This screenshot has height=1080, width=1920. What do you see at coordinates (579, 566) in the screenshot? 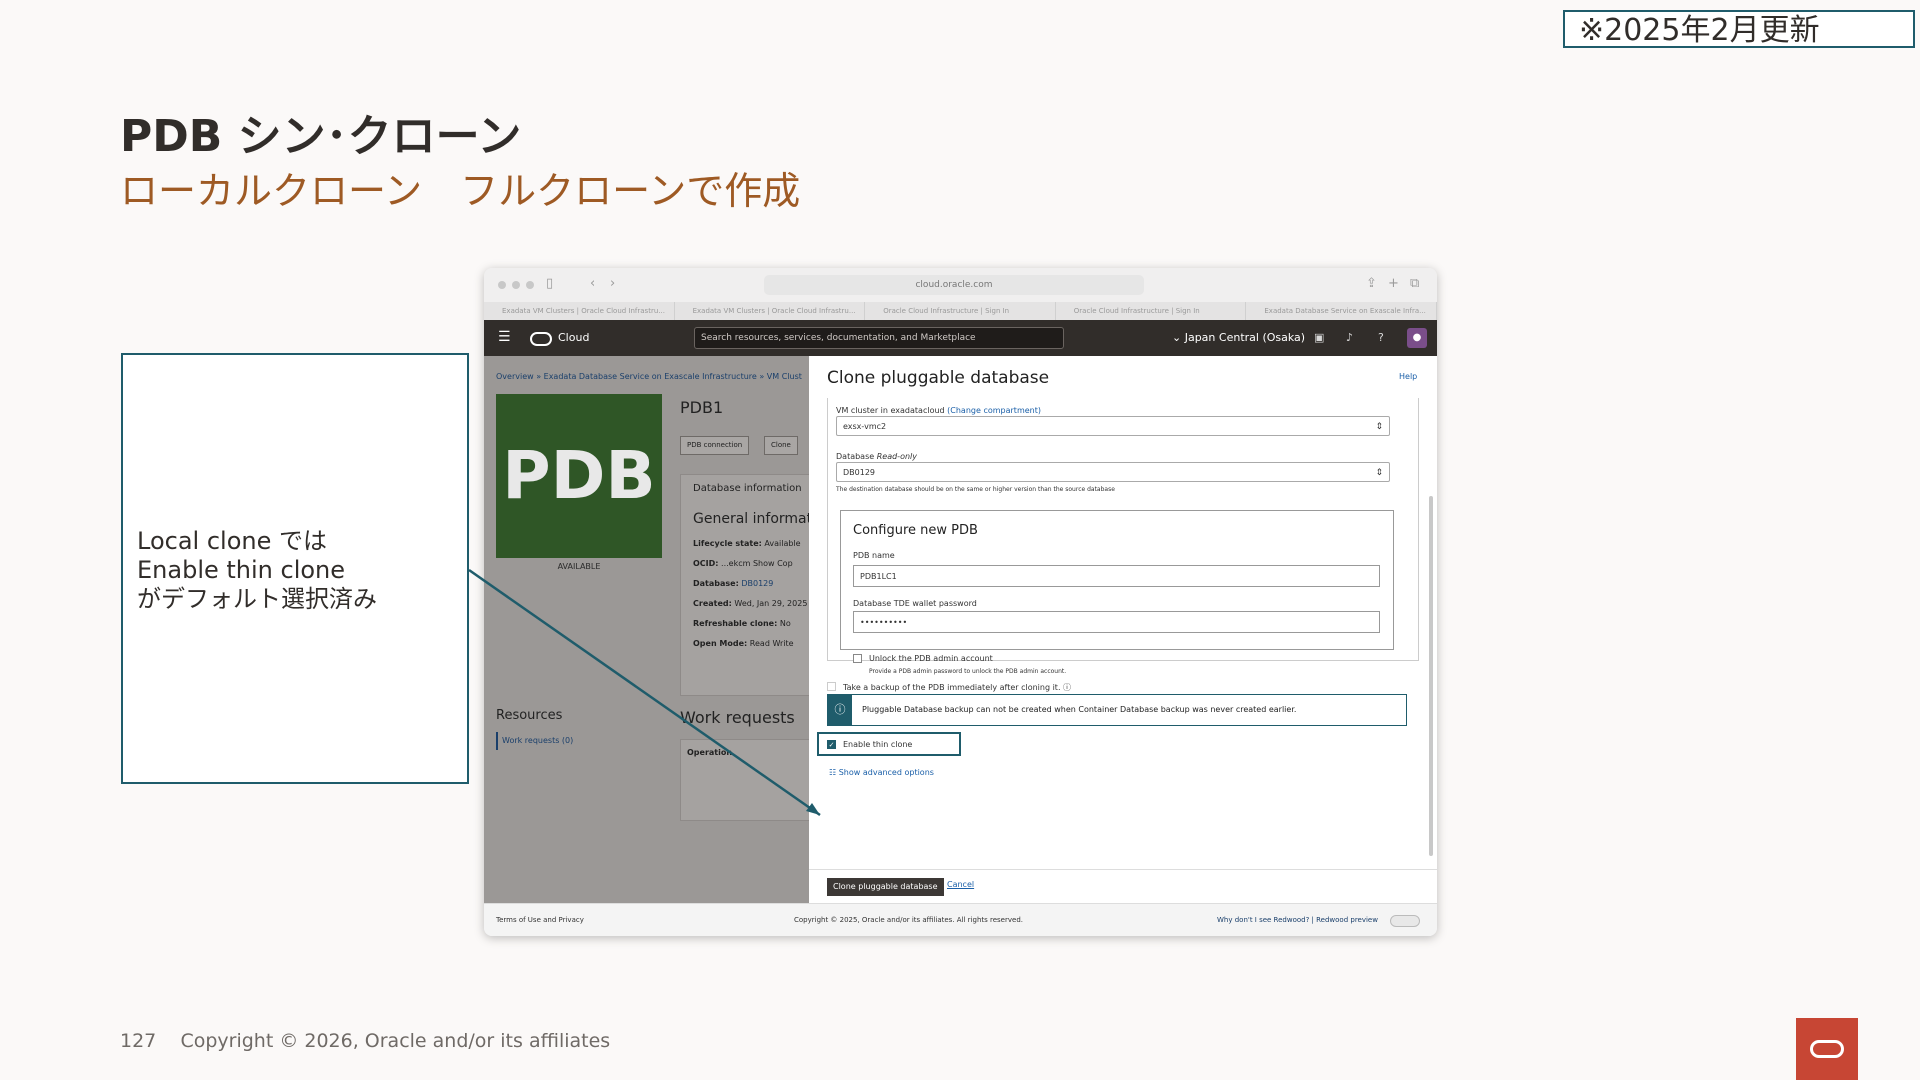
I see `status-badge: AVAILABLE` at bounding box center [579, 566].